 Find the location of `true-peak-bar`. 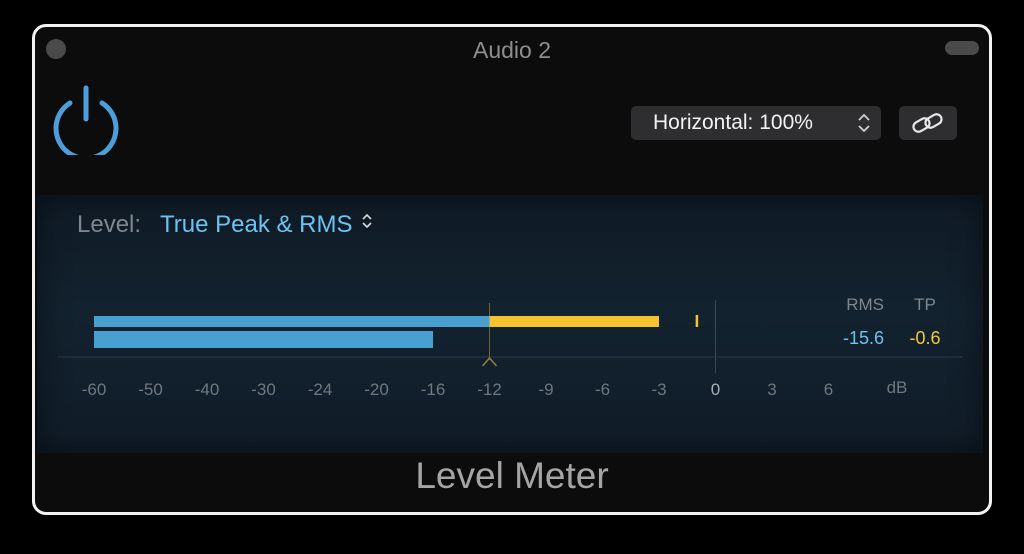

true-peak-bar is located at coordinates (292, 321).